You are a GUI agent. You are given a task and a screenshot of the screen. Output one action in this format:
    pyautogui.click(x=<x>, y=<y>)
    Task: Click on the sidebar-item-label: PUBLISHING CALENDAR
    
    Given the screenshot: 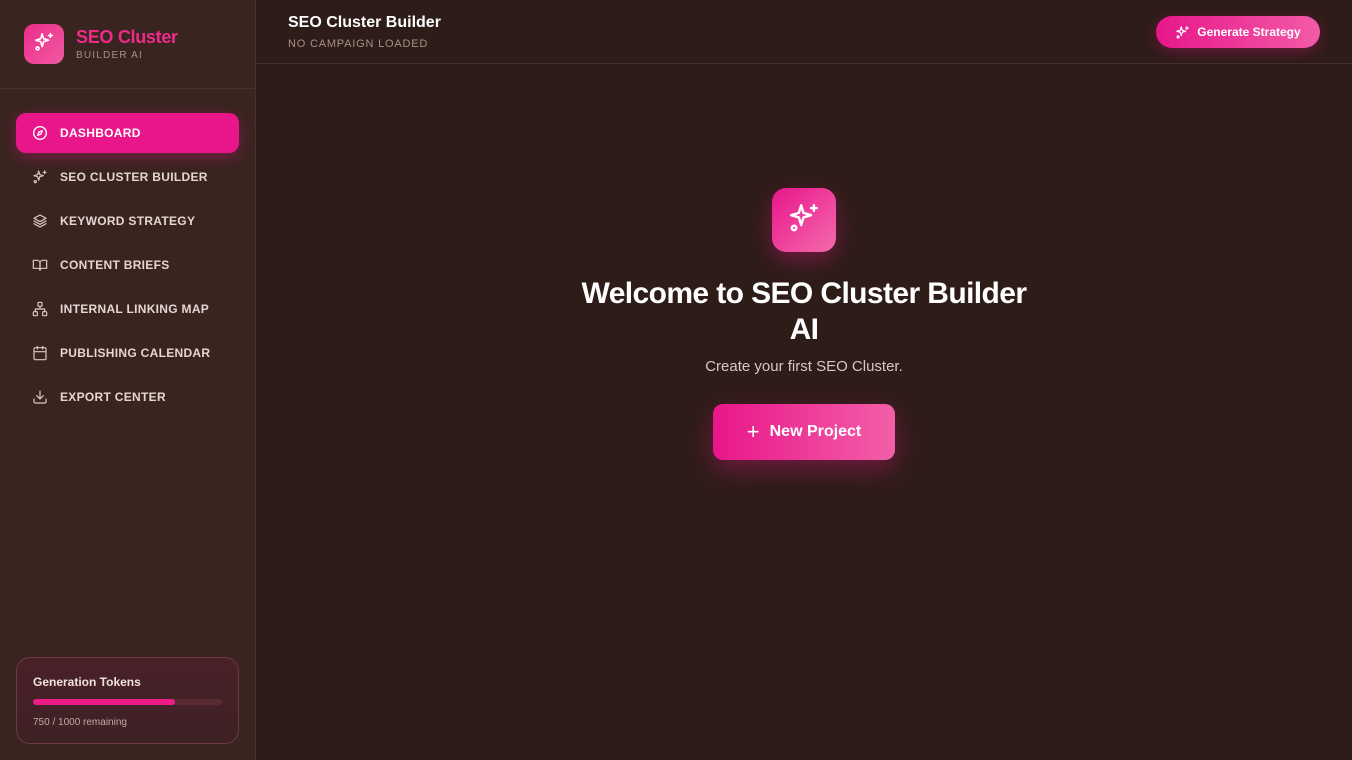 What is the action you would take?
    pyautogui.click(x=135, y=353)
    